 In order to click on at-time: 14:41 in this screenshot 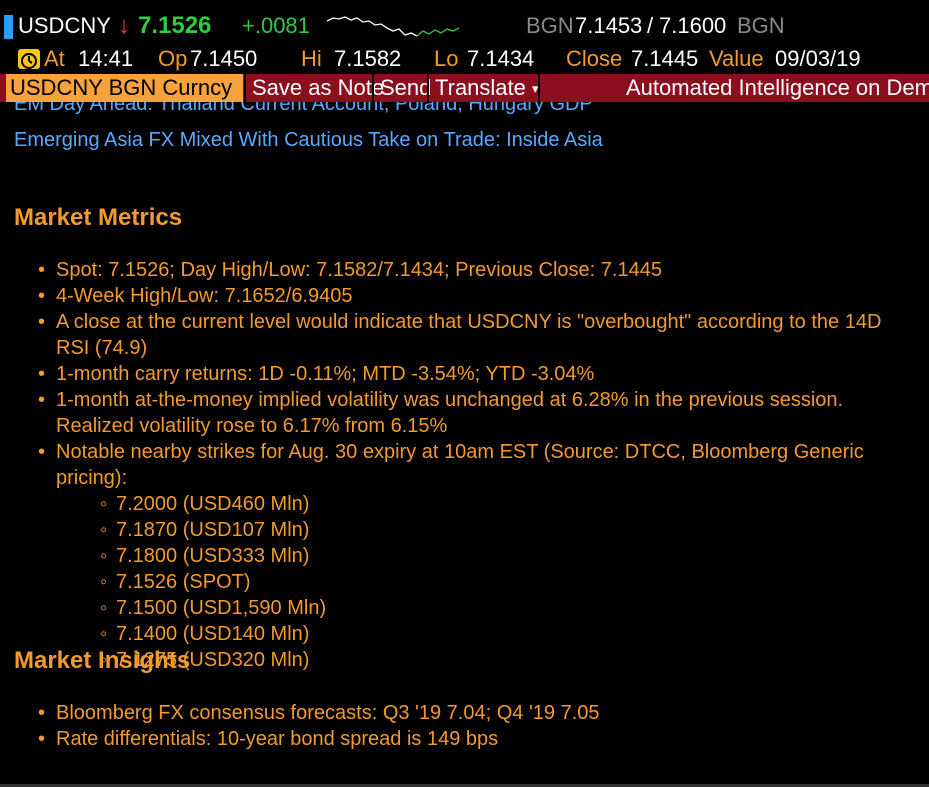, I will do `click(106, 58)`.